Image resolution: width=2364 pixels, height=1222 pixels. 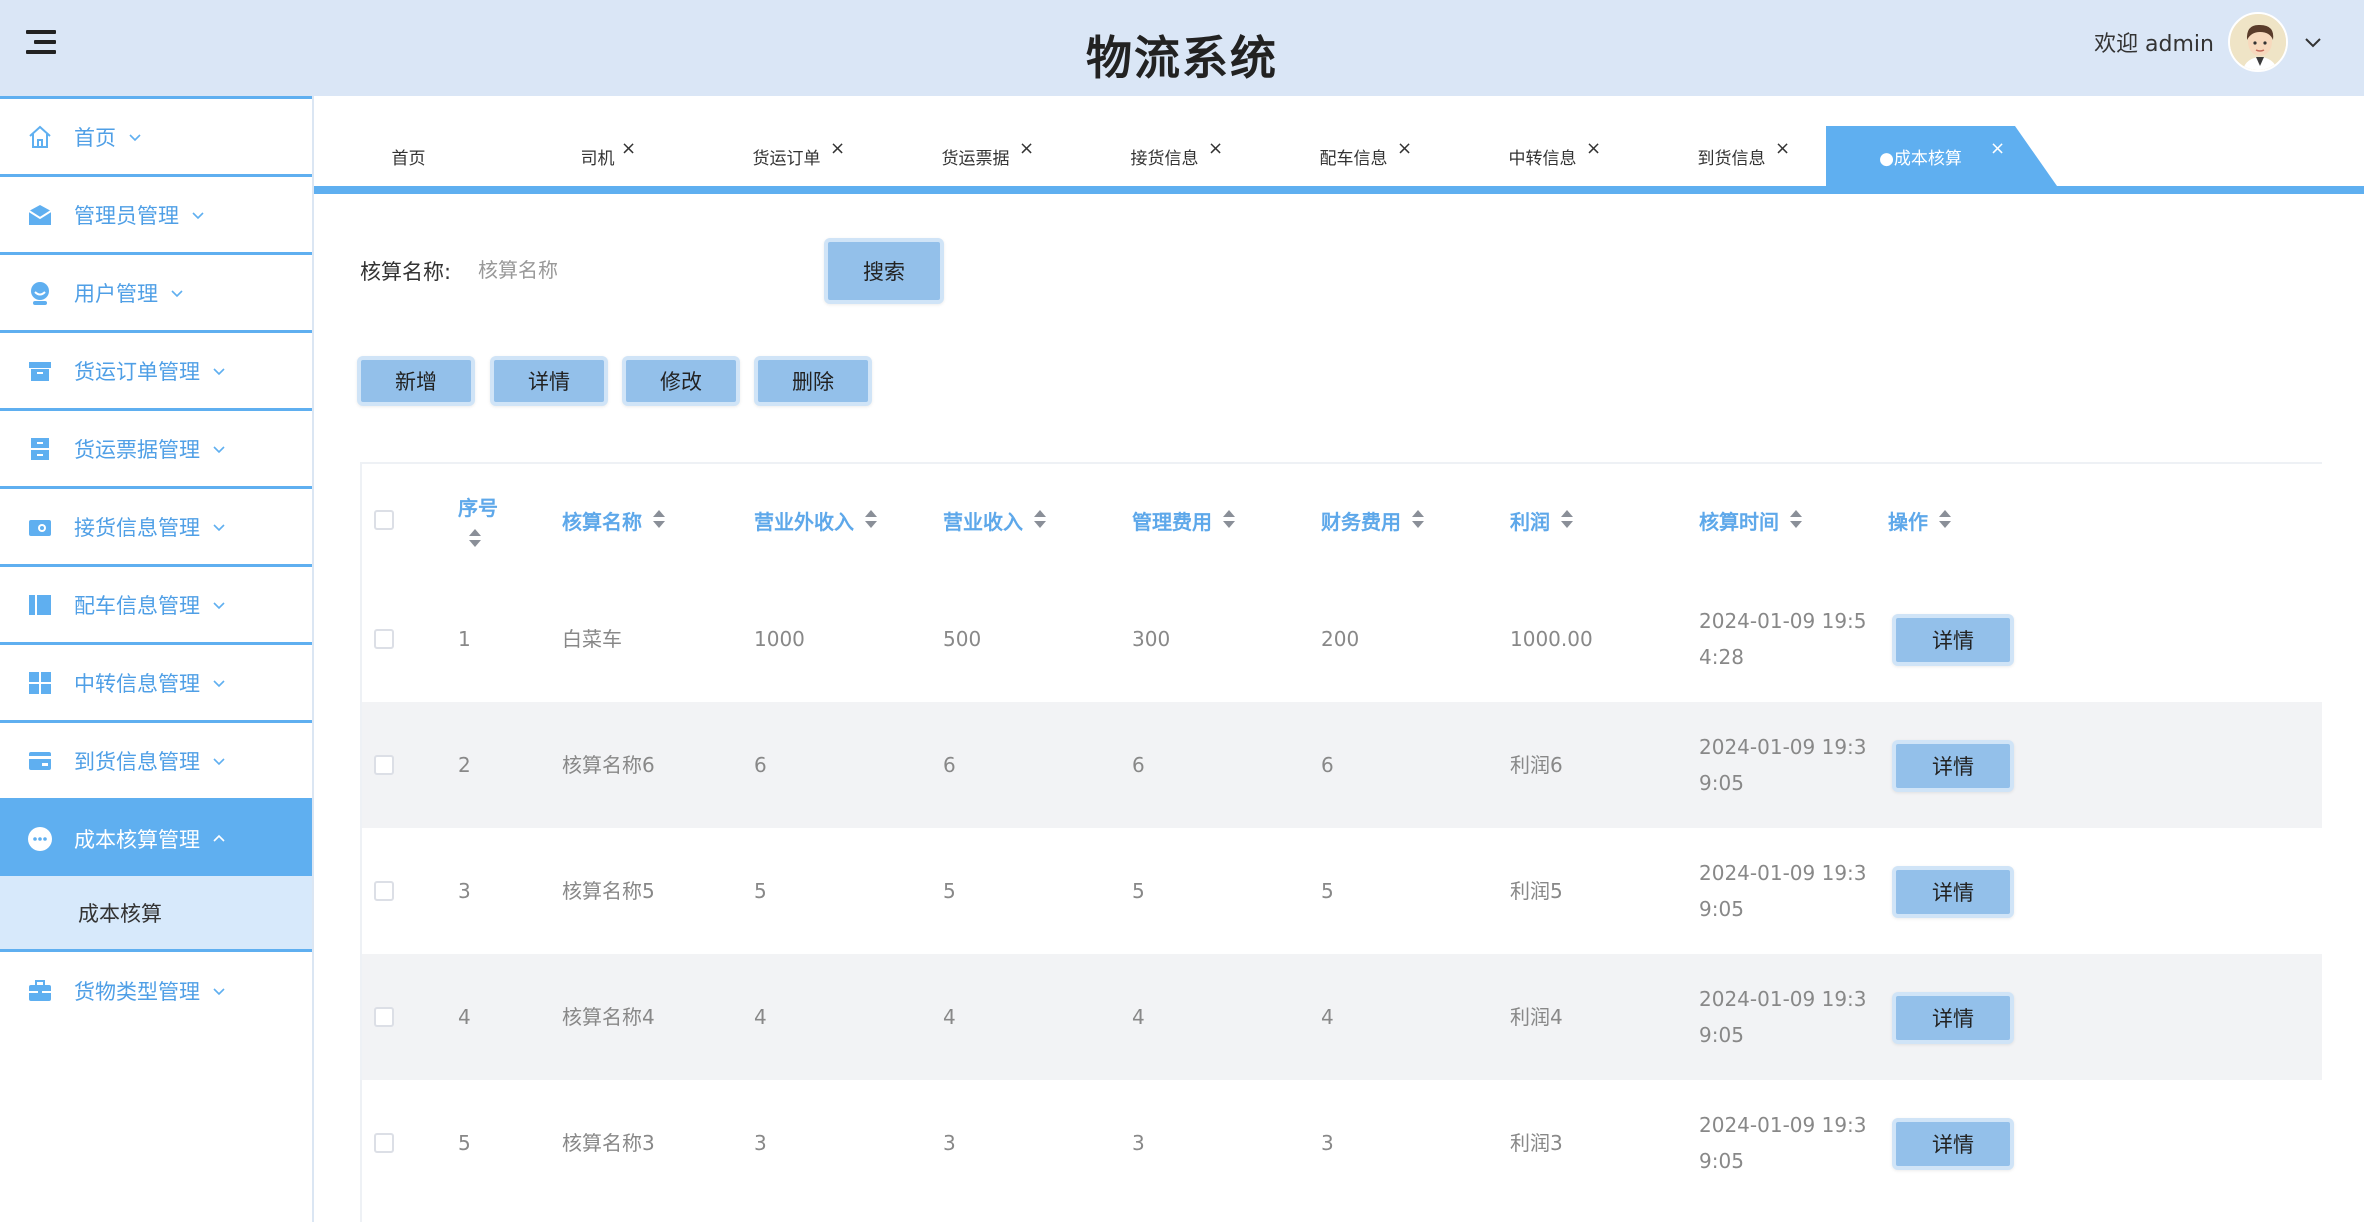 I want to click on avatar, so click(x=2258, y=42).